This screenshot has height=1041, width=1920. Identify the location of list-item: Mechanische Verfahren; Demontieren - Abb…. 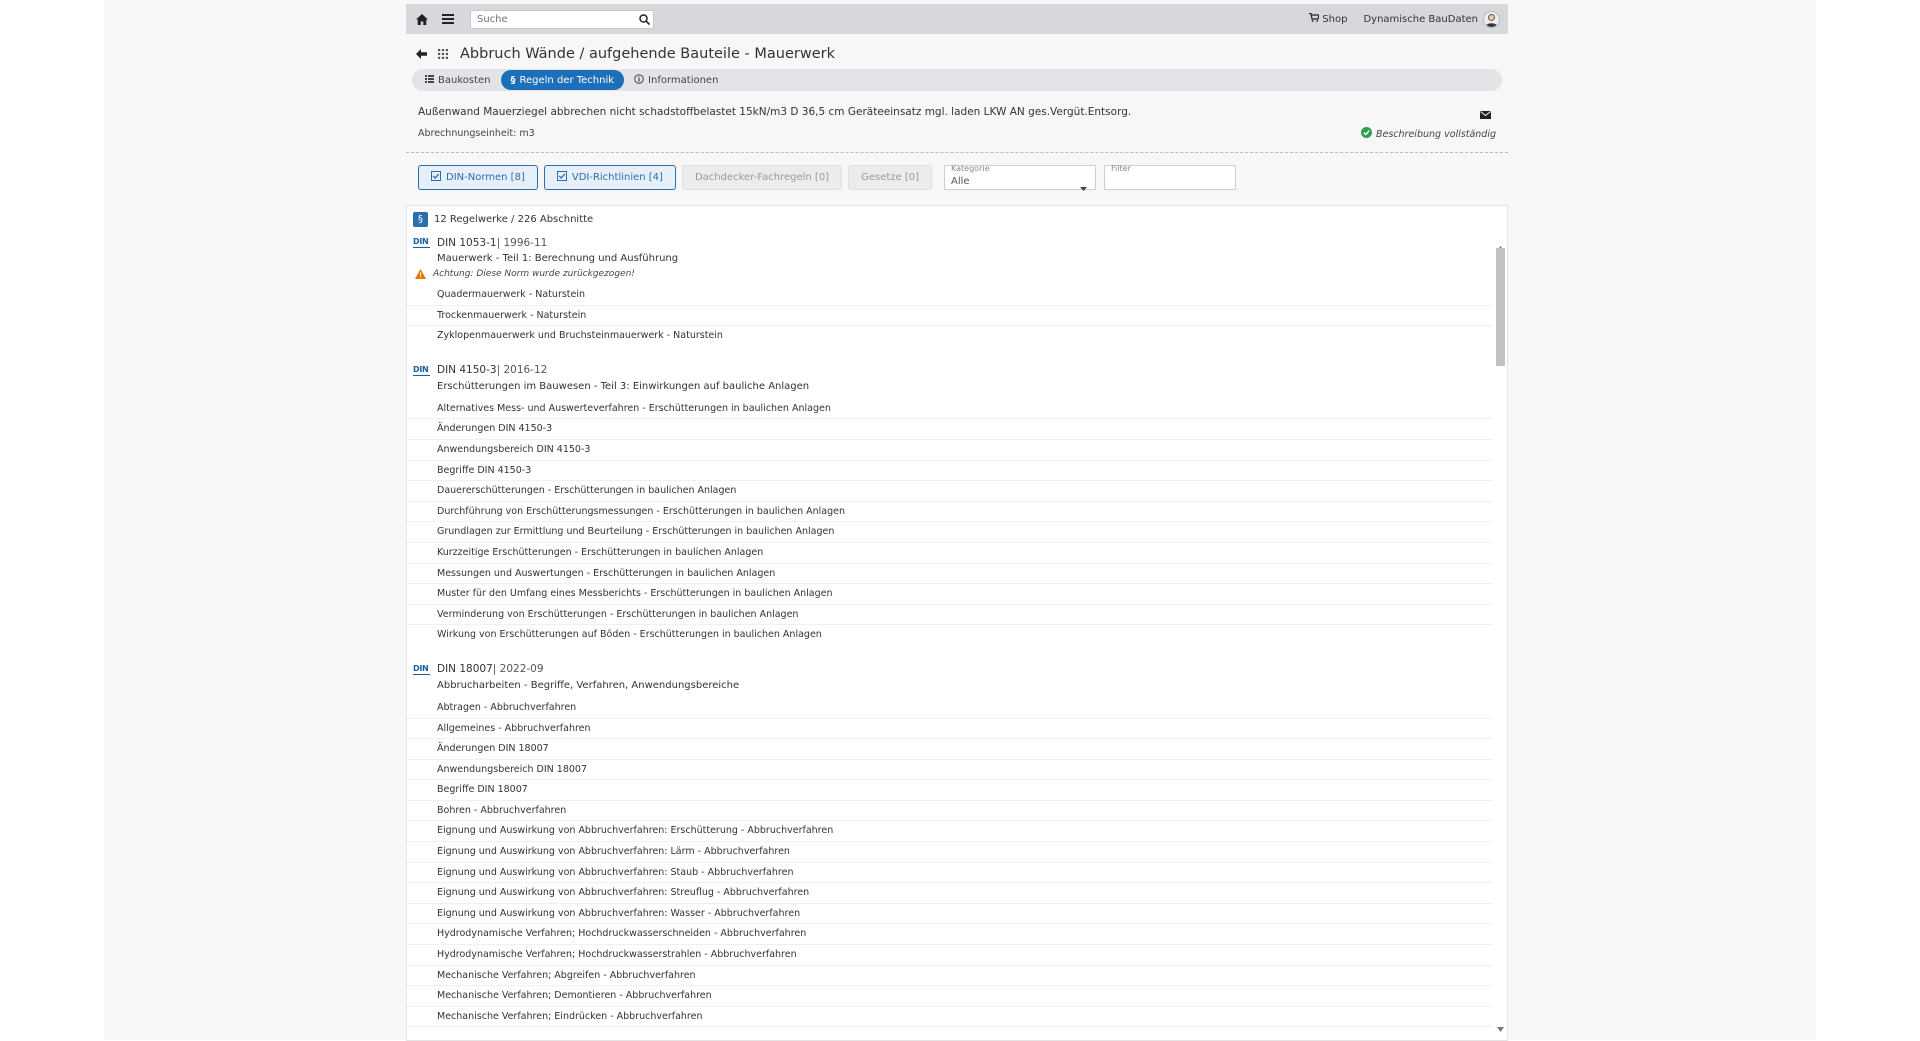
(949, 996).